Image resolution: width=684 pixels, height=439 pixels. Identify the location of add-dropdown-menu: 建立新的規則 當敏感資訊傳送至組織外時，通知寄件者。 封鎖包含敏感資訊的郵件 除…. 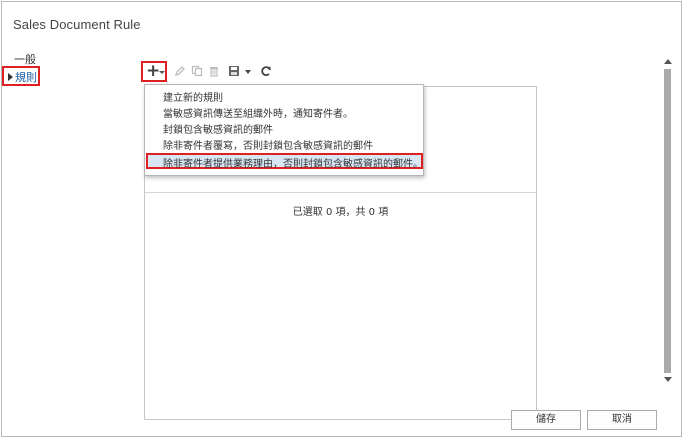
(284, 130).